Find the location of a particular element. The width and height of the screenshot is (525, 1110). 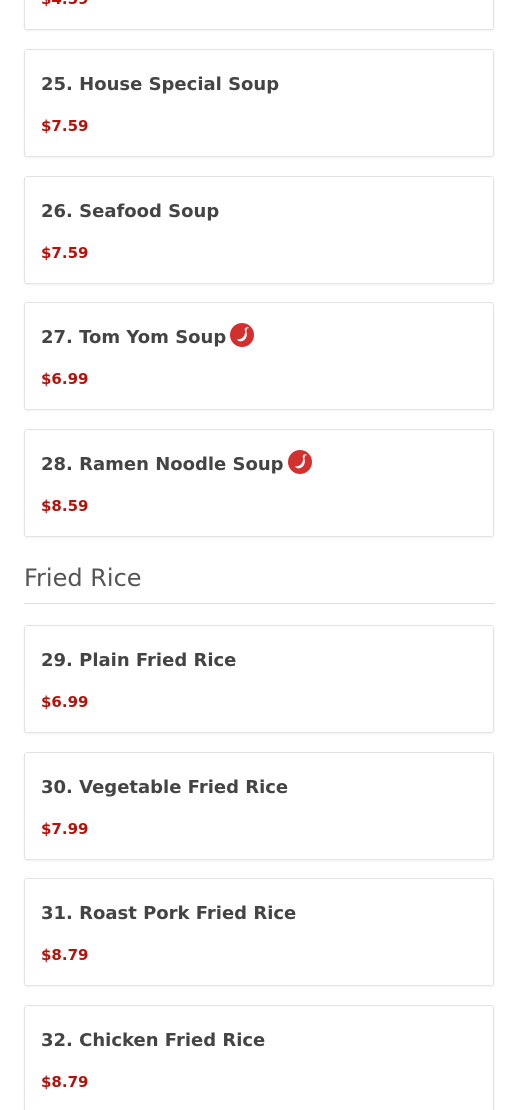

menu-item-card-28: 28. Ramen Noodle Soup $8.59 is located at coordinates (259, 483).